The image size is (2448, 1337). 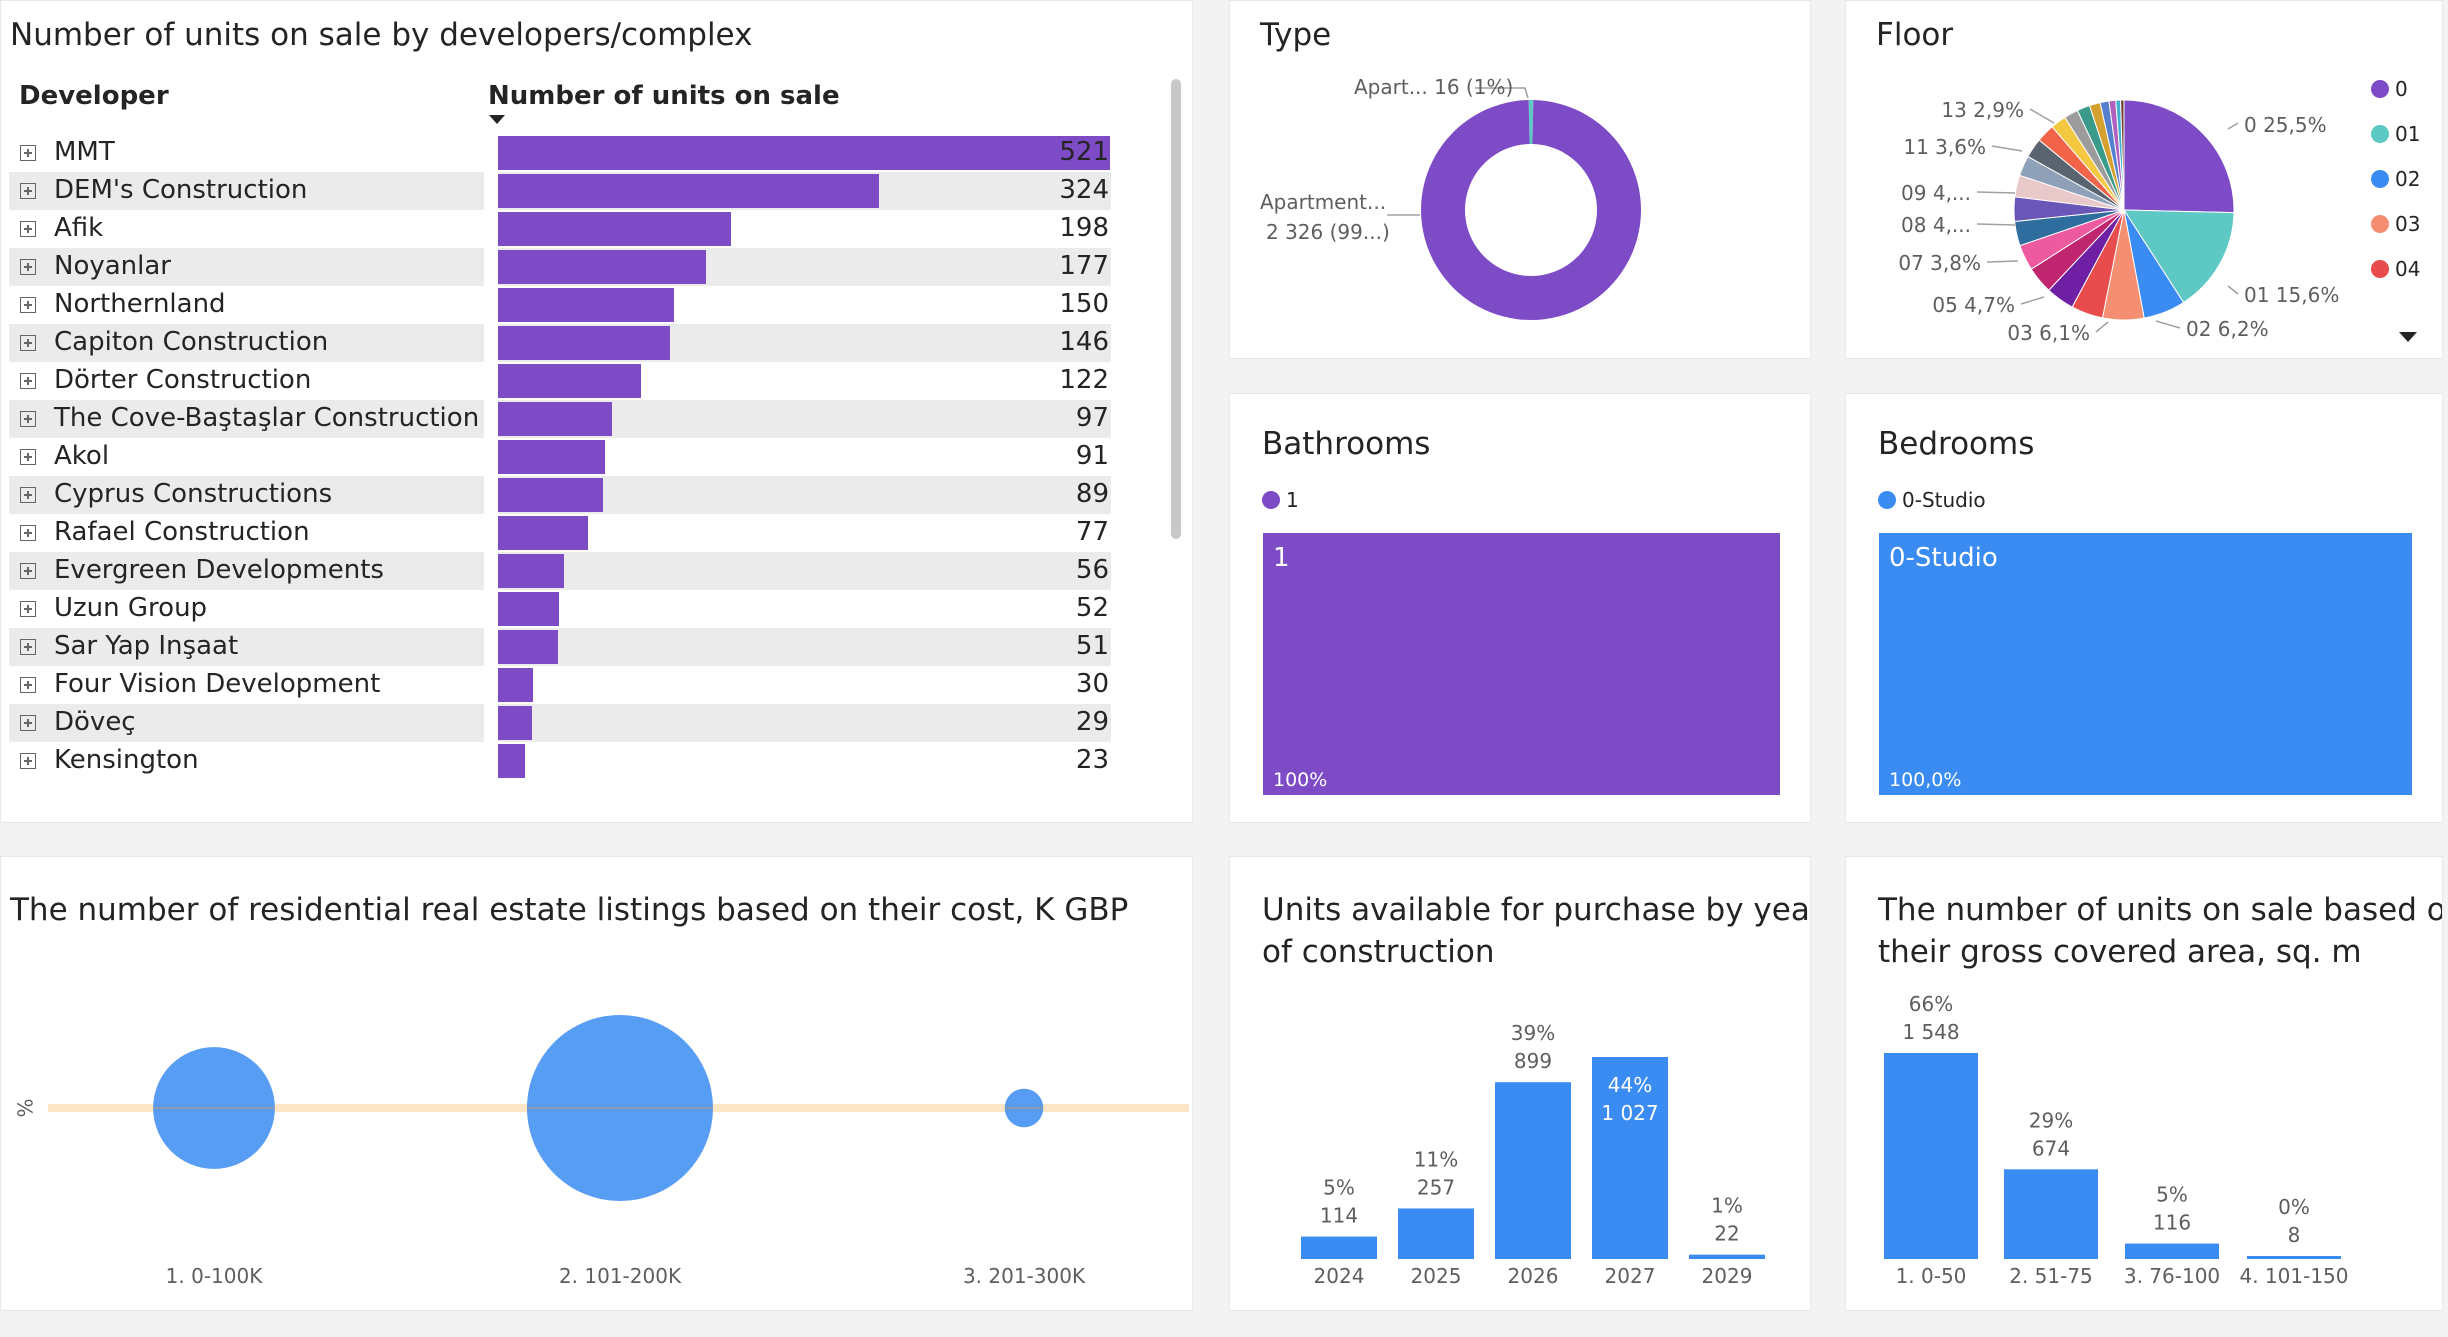 I want to click on floor-slice-label: 01 15,6%, so click(x=2291, y=295).